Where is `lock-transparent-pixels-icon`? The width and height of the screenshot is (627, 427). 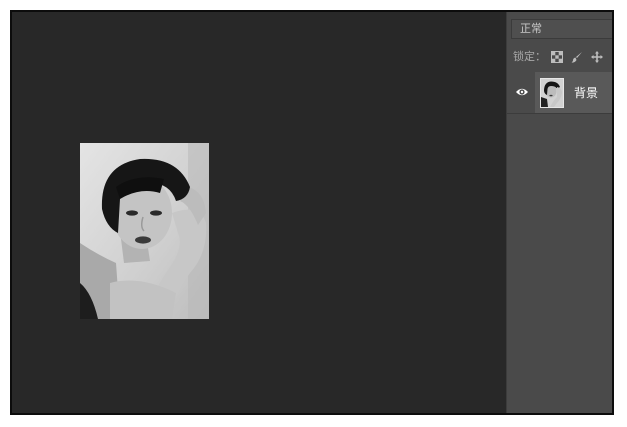
lock-transparent-pixels-icon is located at coordinates (557, 57).